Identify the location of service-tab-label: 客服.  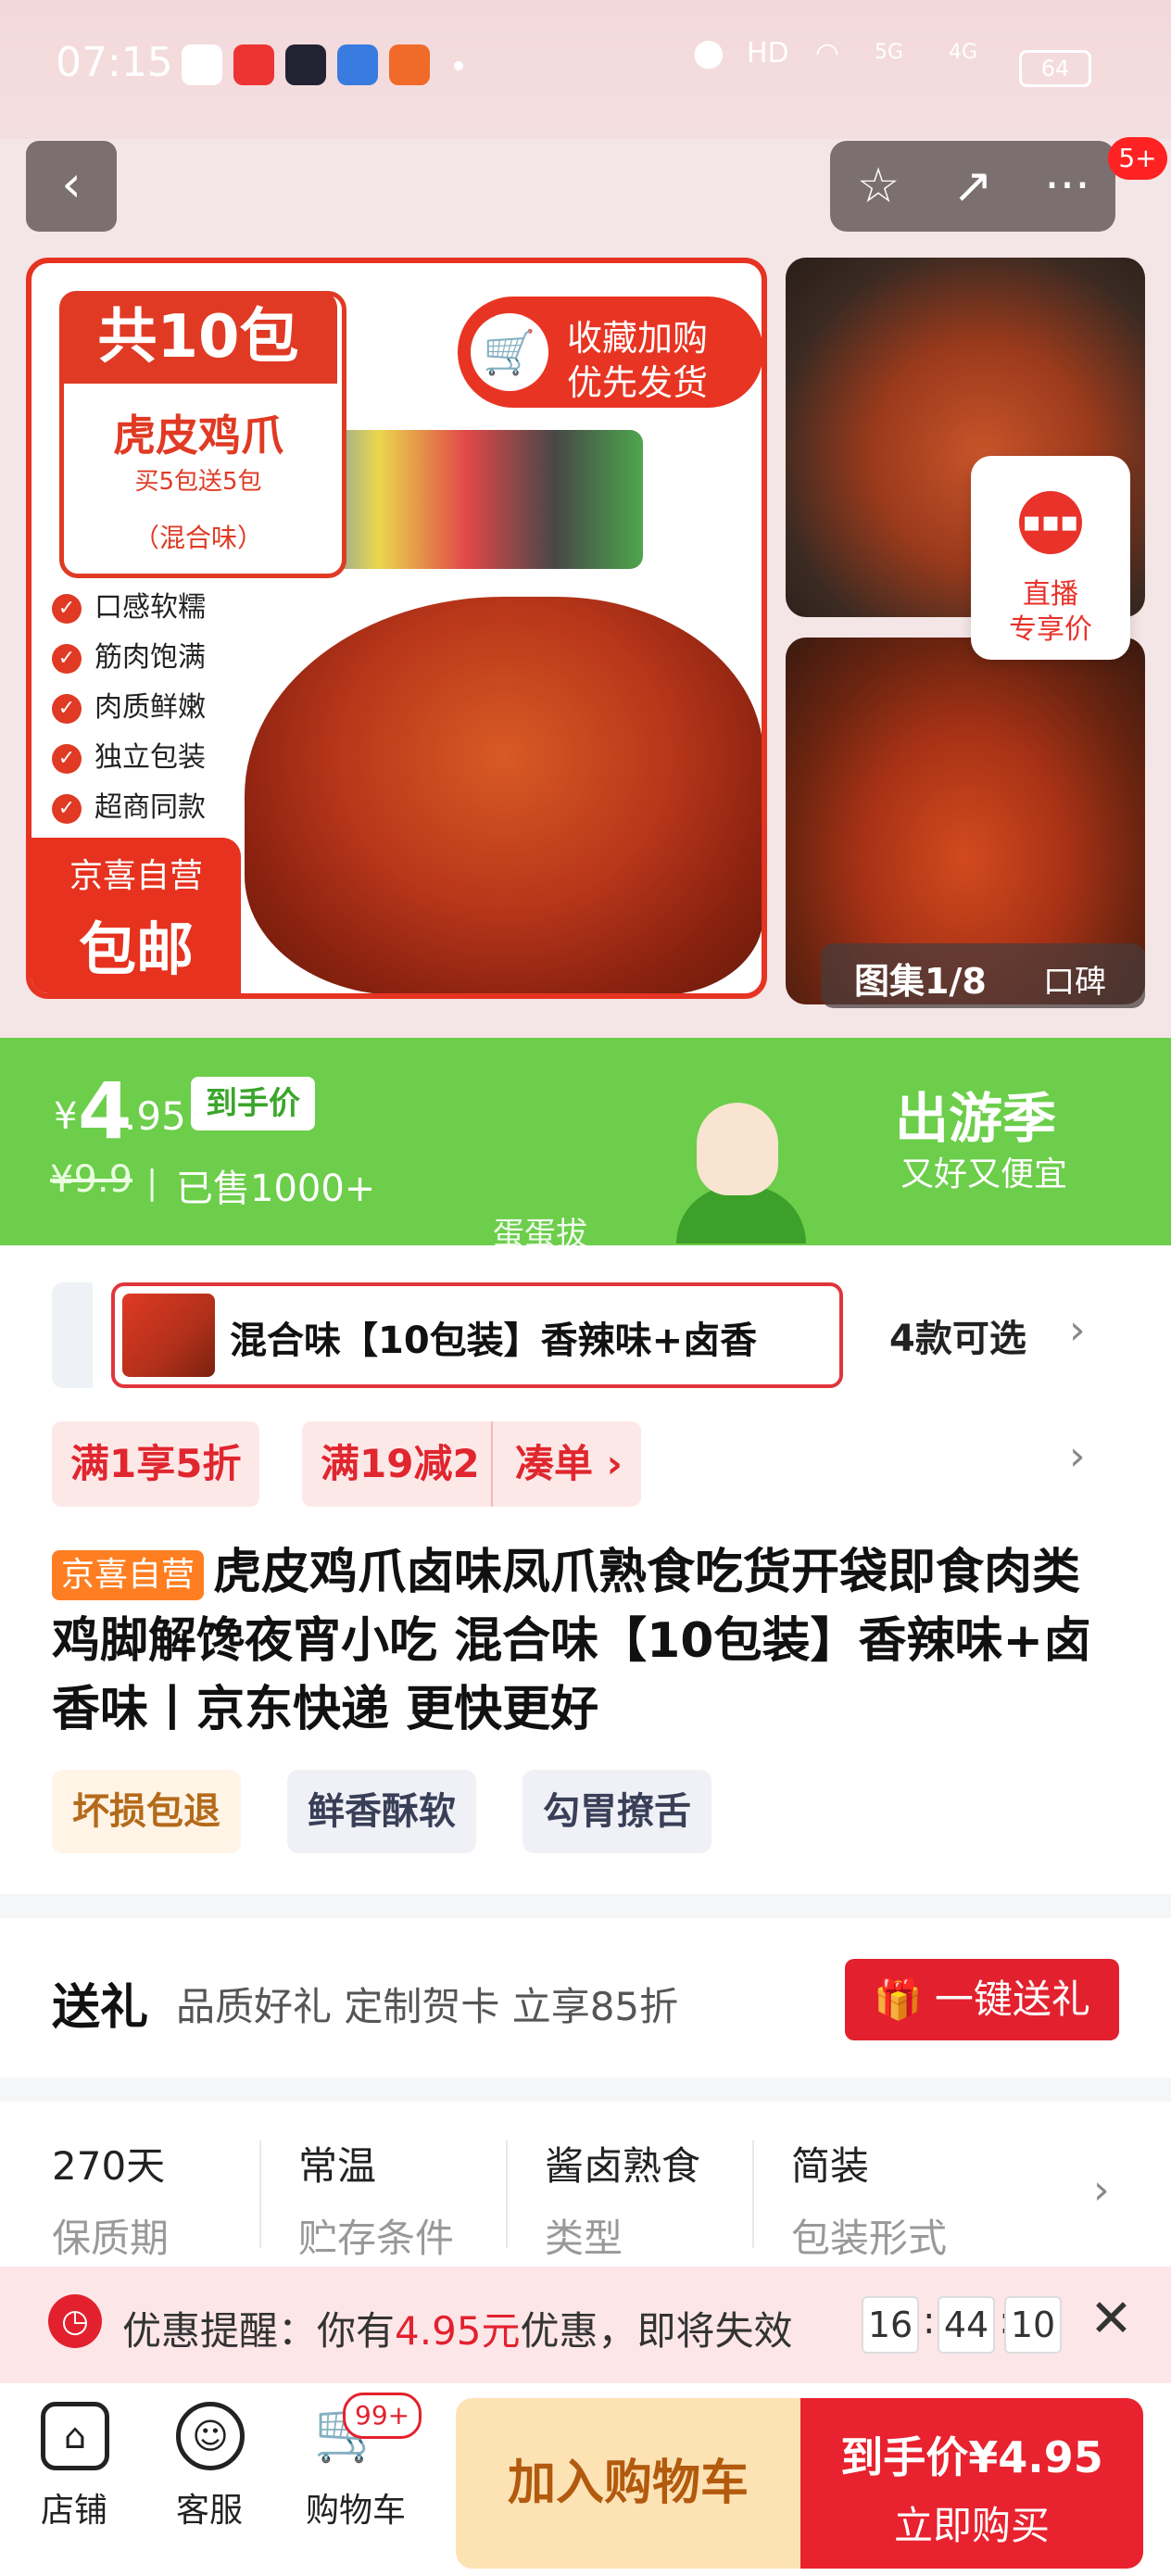
(210, 2508).